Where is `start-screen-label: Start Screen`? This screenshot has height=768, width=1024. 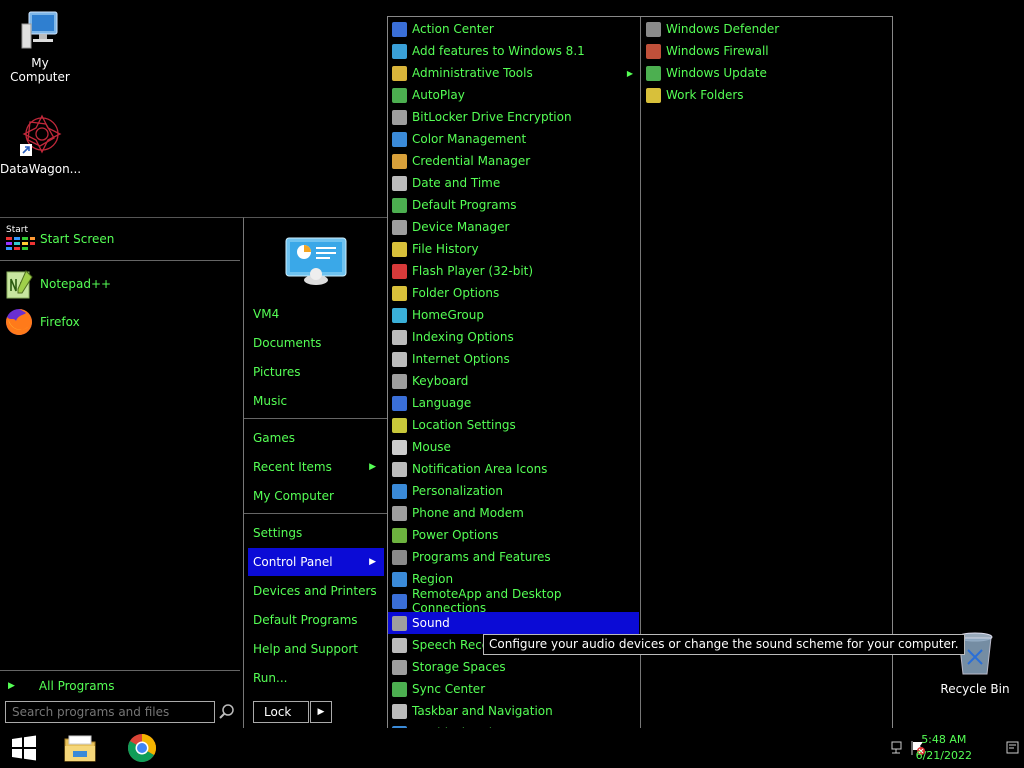
start-screen-label: Start Screen is located at coordinates (77, 239).